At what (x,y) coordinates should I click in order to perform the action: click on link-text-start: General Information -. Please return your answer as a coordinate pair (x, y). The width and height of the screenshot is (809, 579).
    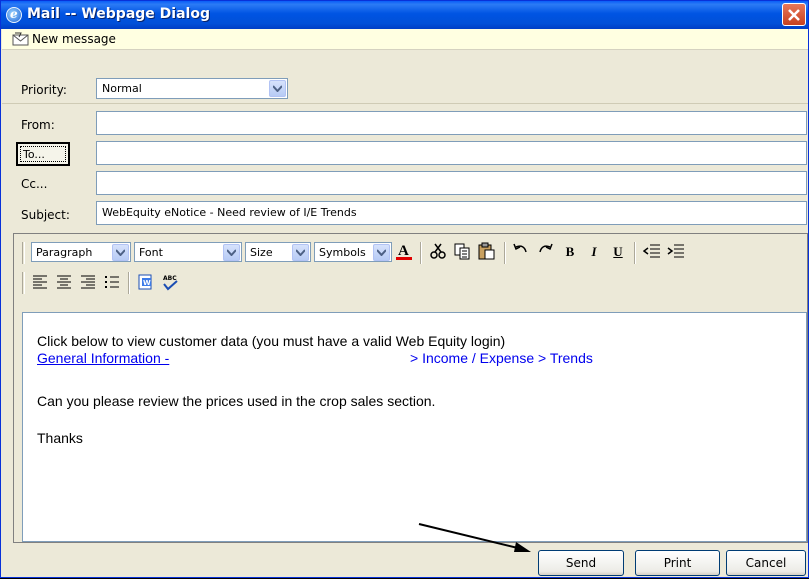
    Looking at the image, I should click on (103, 358).